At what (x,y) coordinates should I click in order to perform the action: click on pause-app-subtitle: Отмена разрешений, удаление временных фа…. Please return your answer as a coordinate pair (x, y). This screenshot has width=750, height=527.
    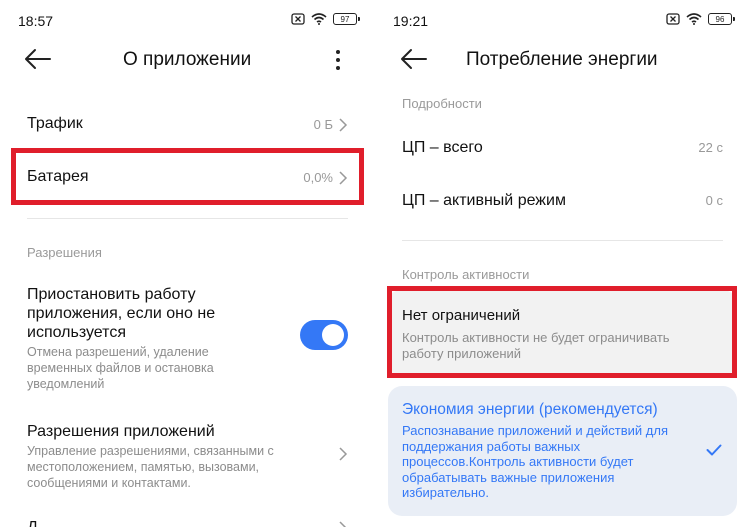
    Looking at the image, I should click on (120, 368).